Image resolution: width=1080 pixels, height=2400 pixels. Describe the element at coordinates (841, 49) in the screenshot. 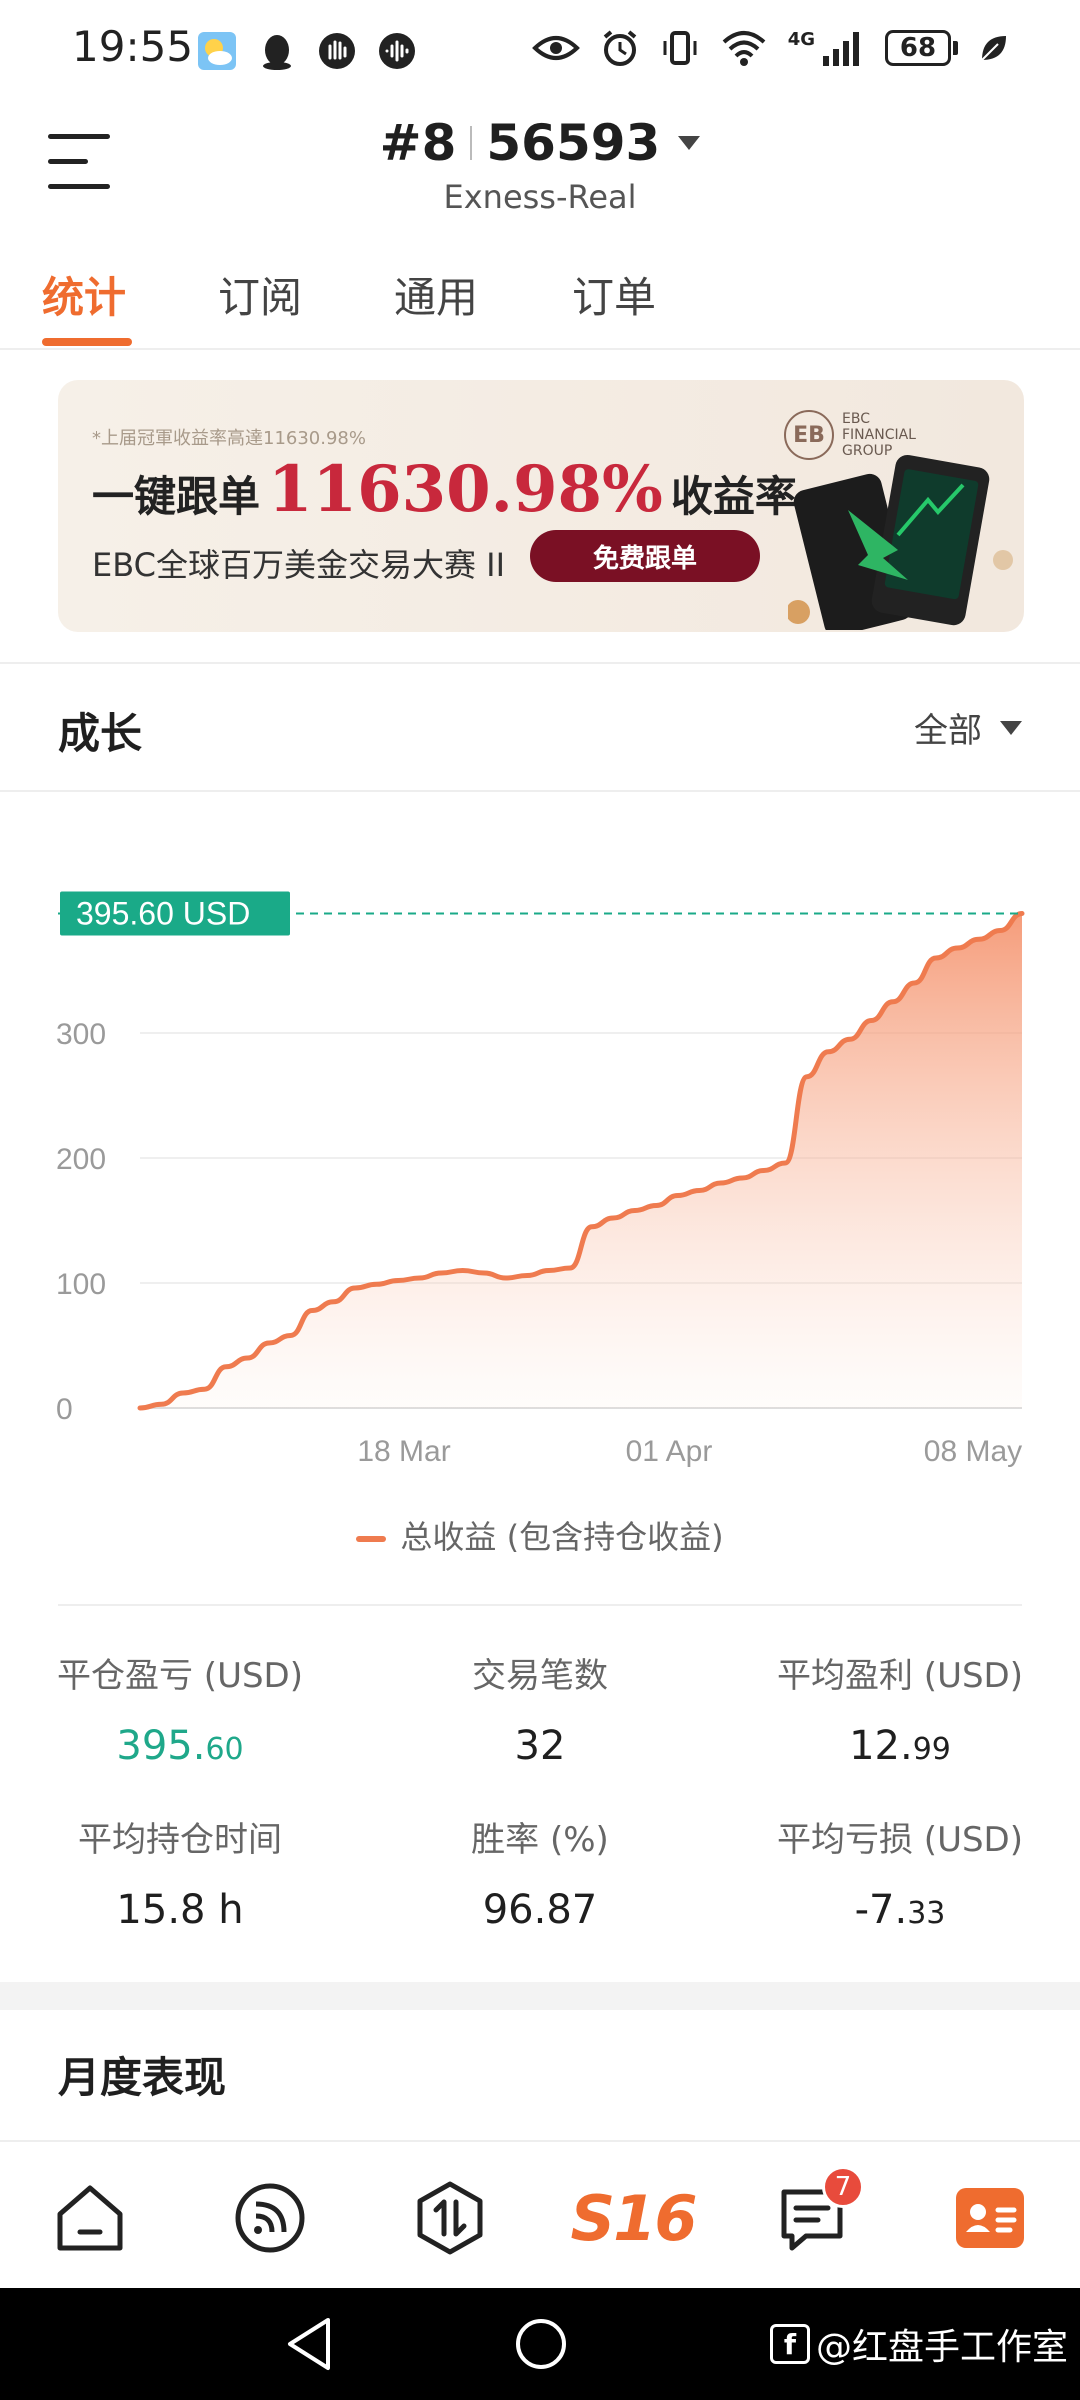

I see `signal-icon` at that location.